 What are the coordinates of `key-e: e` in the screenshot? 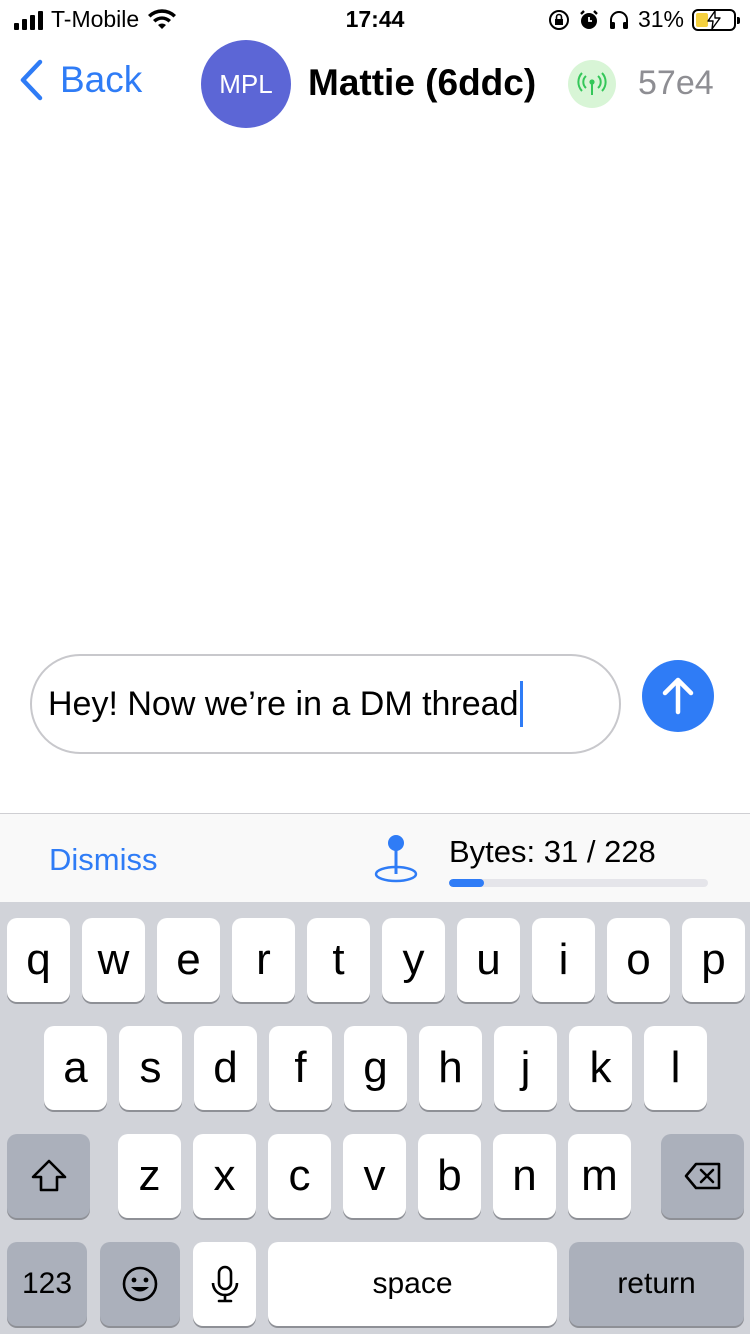 It's located at (188, 960).